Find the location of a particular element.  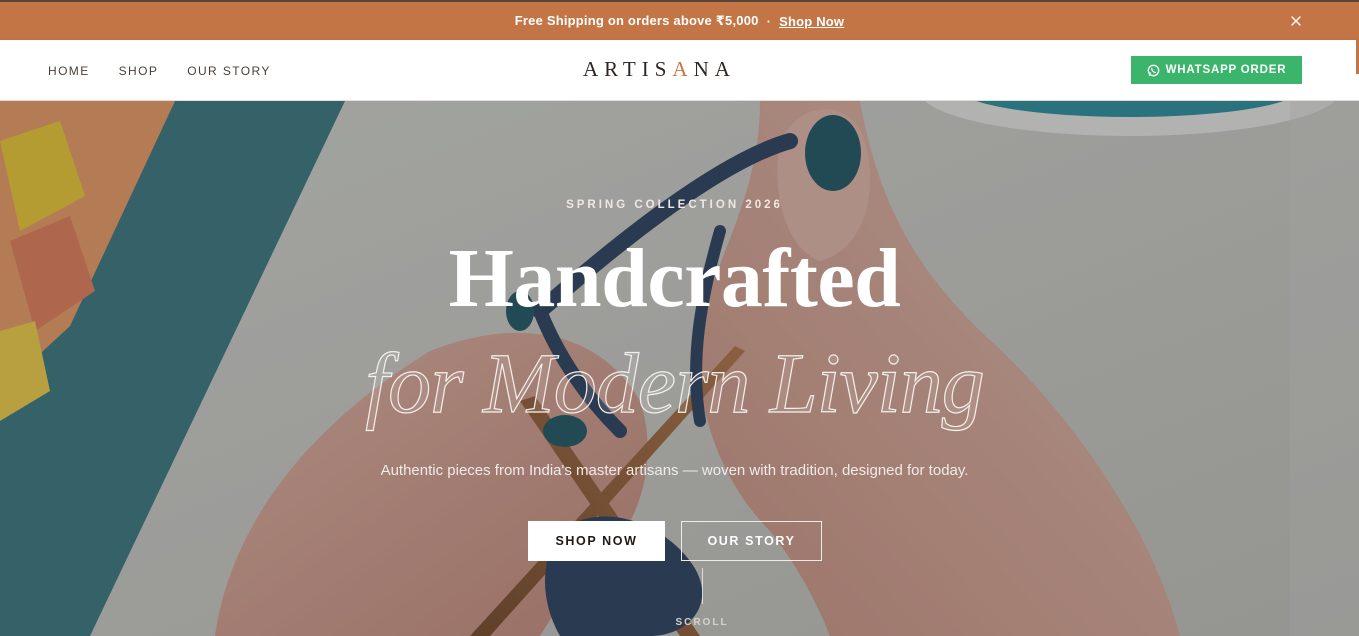

nav-shop: SHOP is located at coordinates (139, 71).